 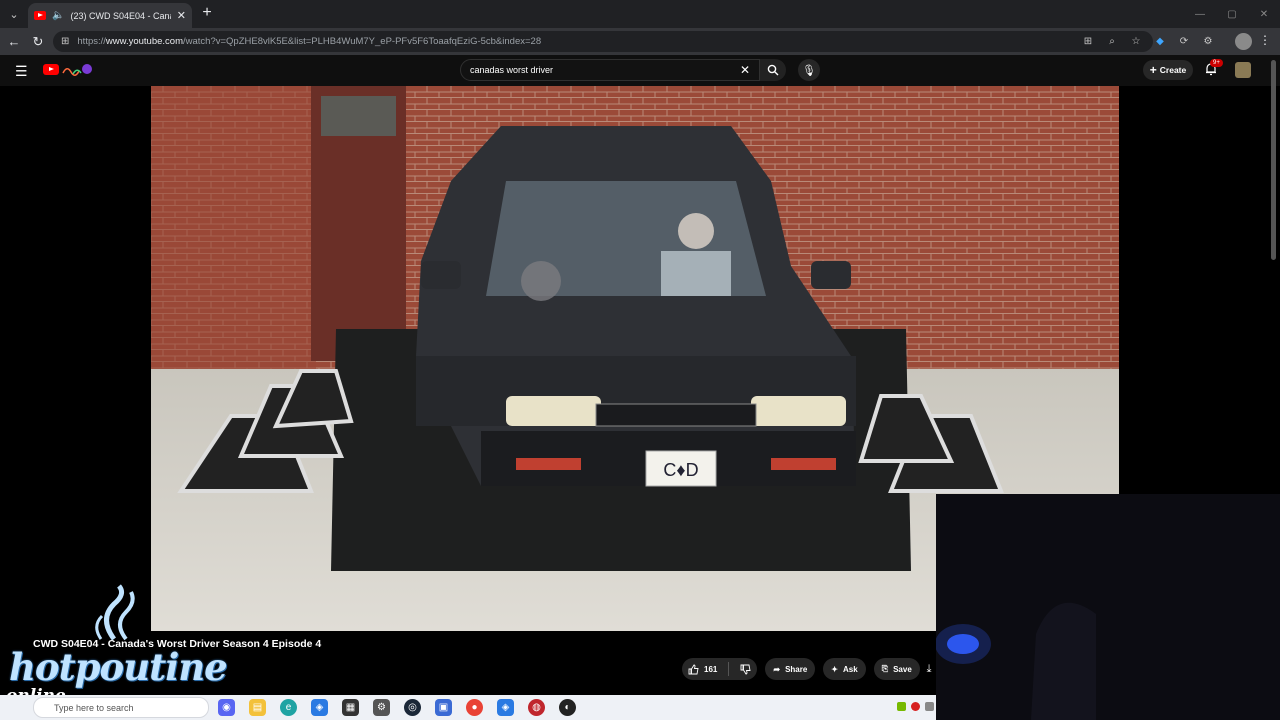 What do you see at coordinates (711, 669) in the screenshot?
I see `like-count: 161` at bounding box center [711, 669].